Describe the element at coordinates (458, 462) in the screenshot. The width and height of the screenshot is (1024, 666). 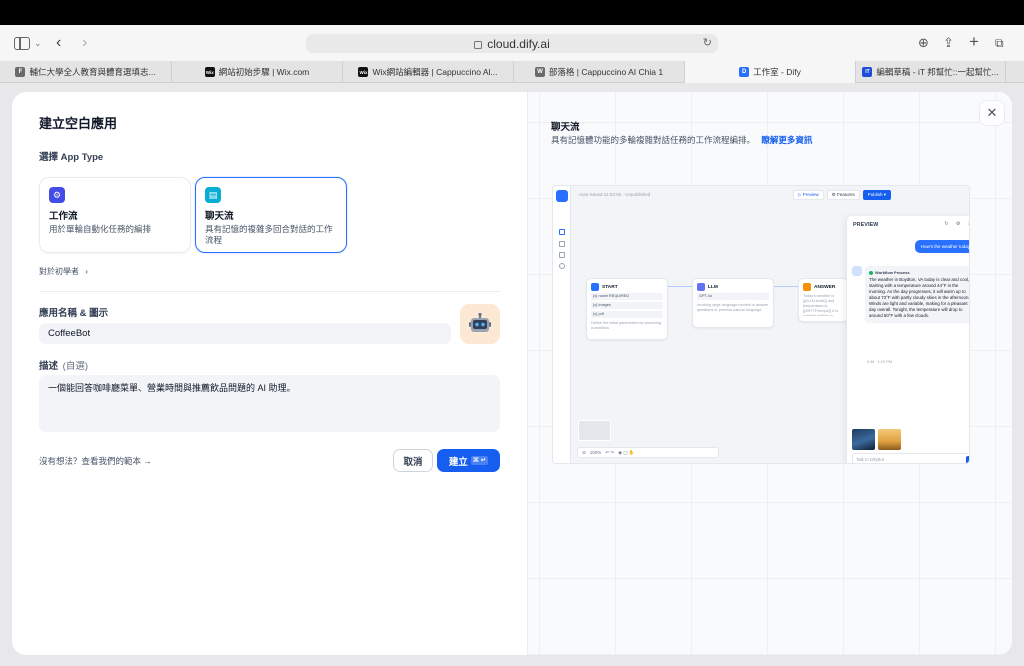
I see `create-label: 建立` at that location.